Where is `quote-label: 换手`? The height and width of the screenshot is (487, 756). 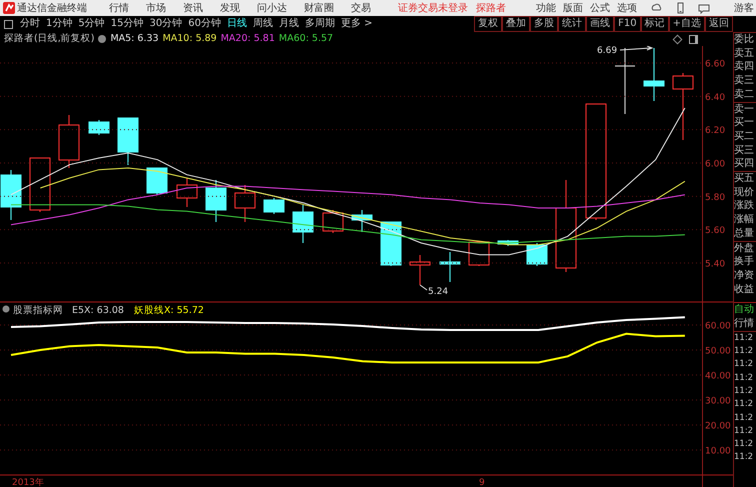 quote-label: 换手 is located at coordinates (744, 262).